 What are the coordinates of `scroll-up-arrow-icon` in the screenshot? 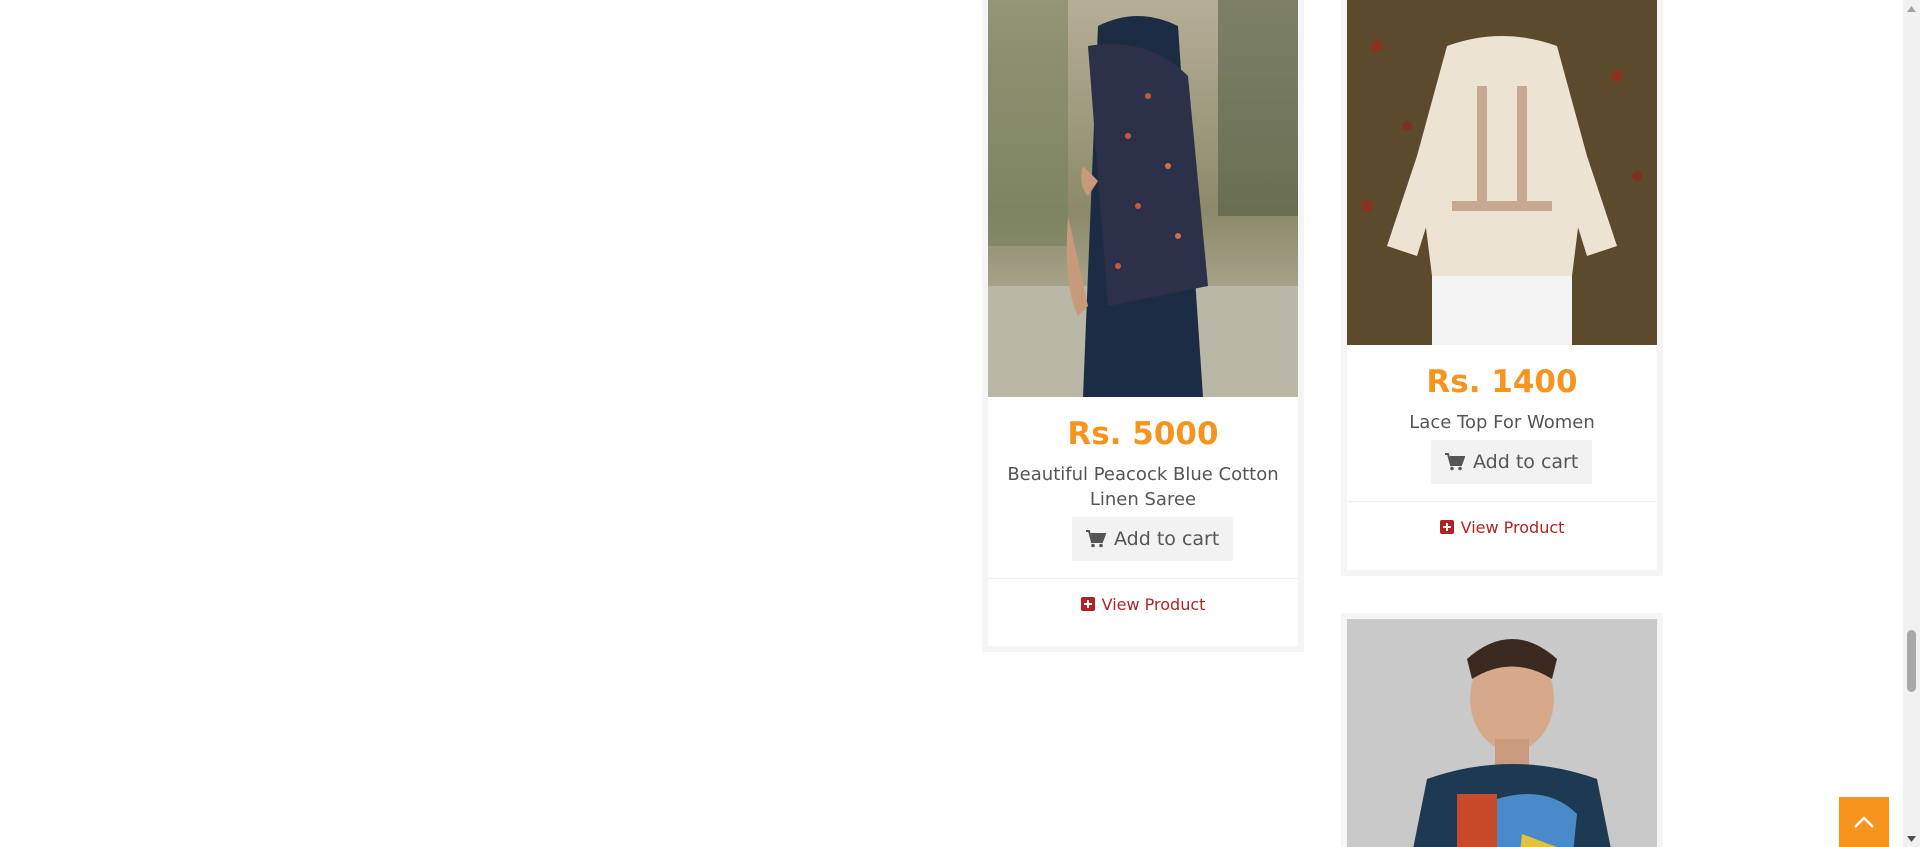 It's located at (1911, 8).